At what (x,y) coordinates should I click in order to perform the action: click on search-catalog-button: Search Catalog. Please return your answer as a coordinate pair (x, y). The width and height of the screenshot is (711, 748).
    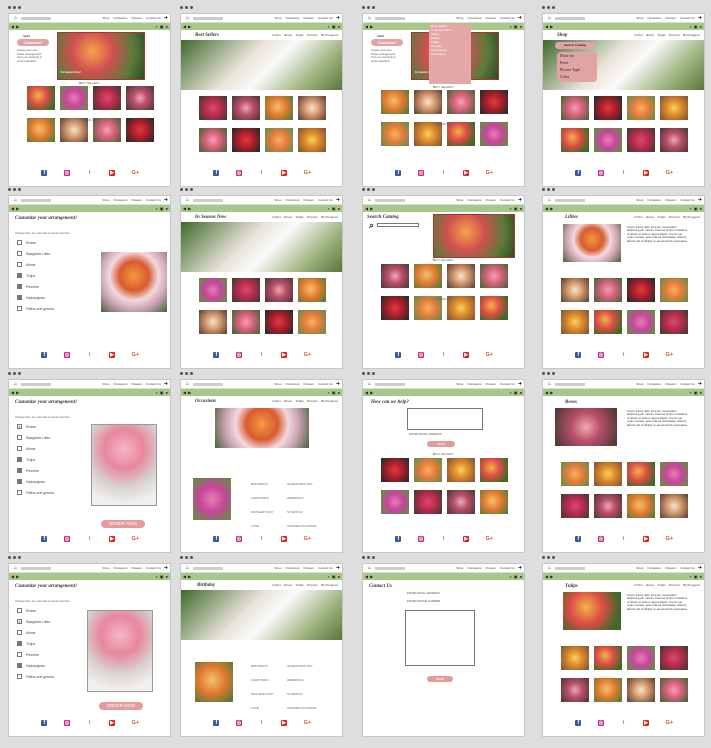
    Looking at the image, I should click on (575, 45).